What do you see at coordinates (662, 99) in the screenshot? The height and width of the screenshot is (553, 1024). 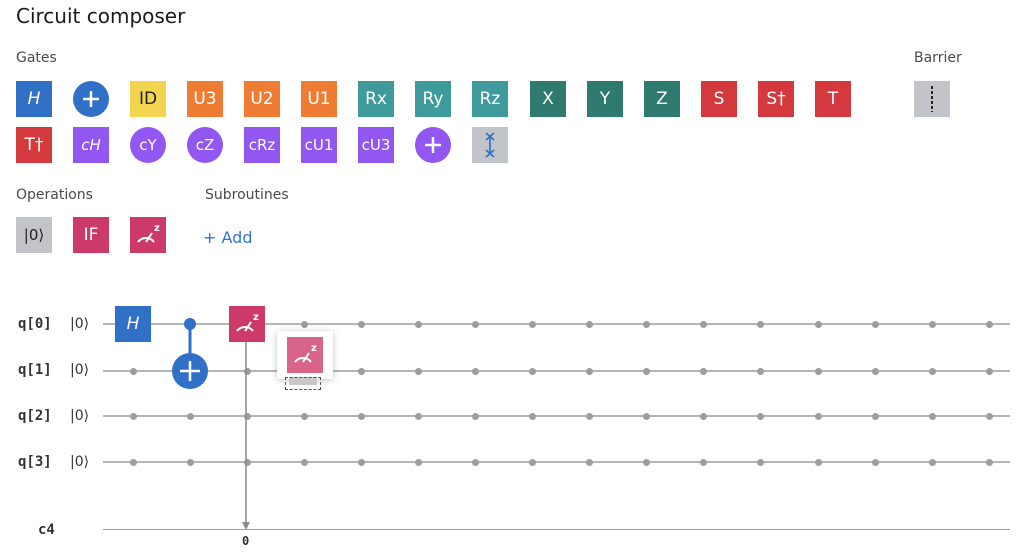 I see `gate-z: Z` at bounding box center [662, 99].